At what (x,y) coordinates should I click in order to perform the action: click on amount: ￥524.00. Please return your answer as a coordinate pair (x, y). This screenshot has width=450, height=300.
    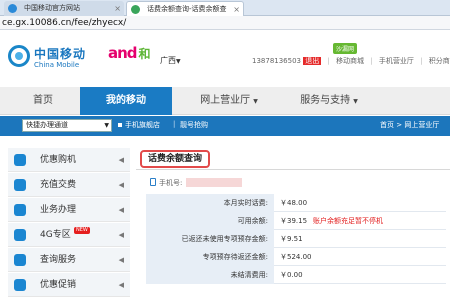
    Looking at the image, I should click on (296, 257).